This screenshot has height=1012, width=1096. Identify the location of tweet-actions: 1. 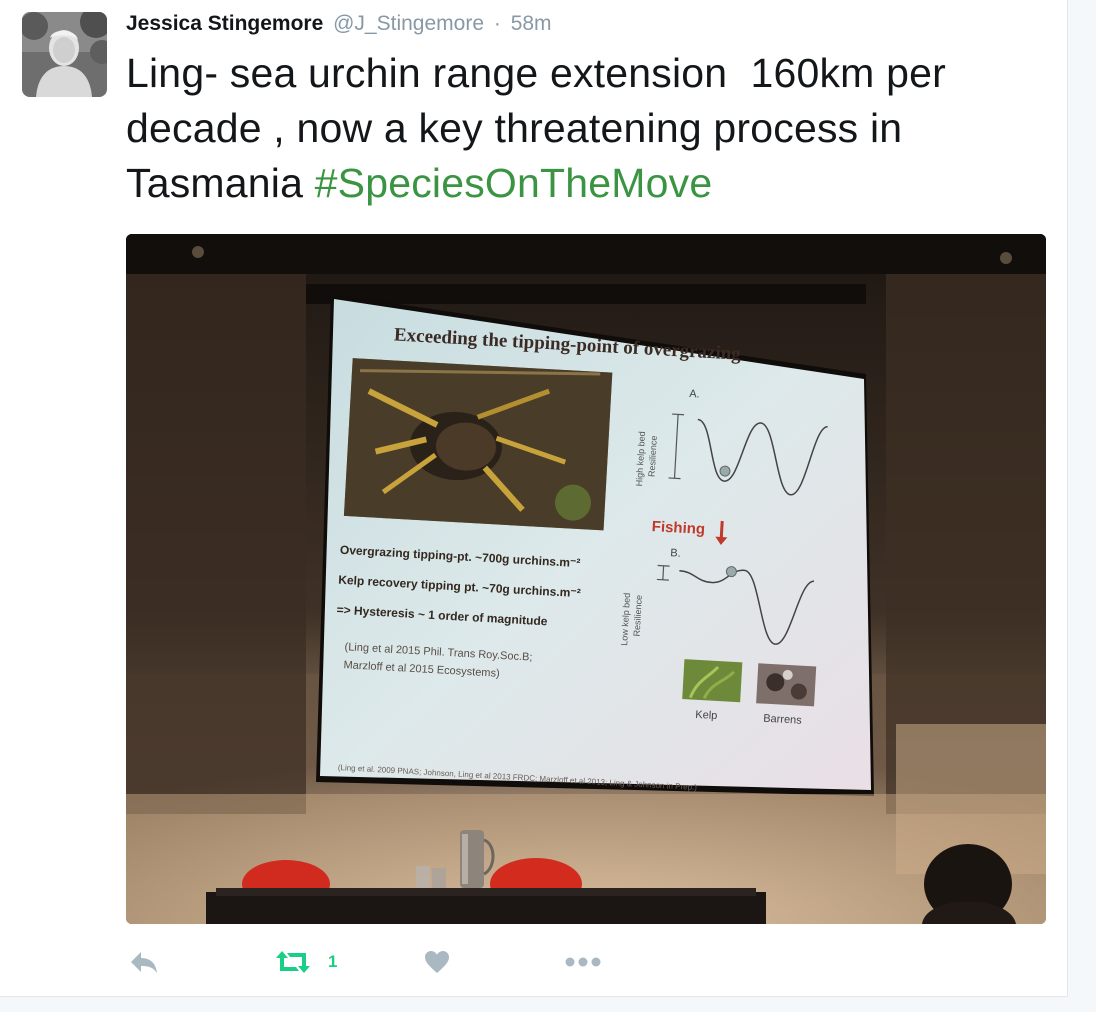
(426, 962).